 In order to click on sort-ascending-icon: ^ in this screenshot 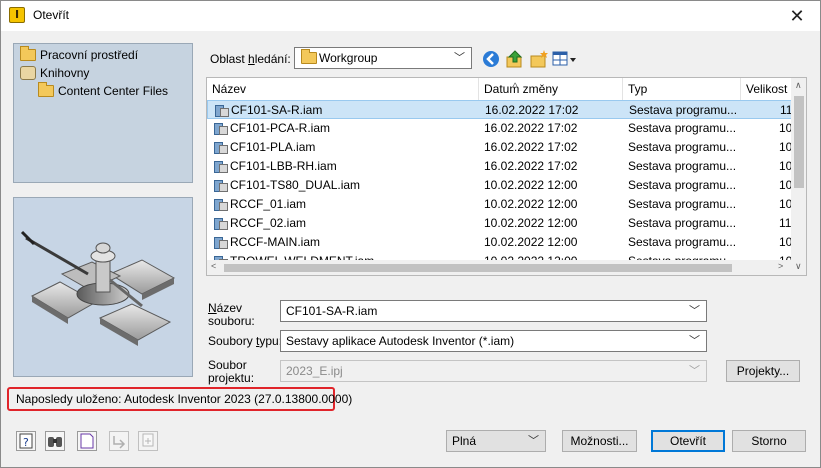, I will do `click(515, 86)`.